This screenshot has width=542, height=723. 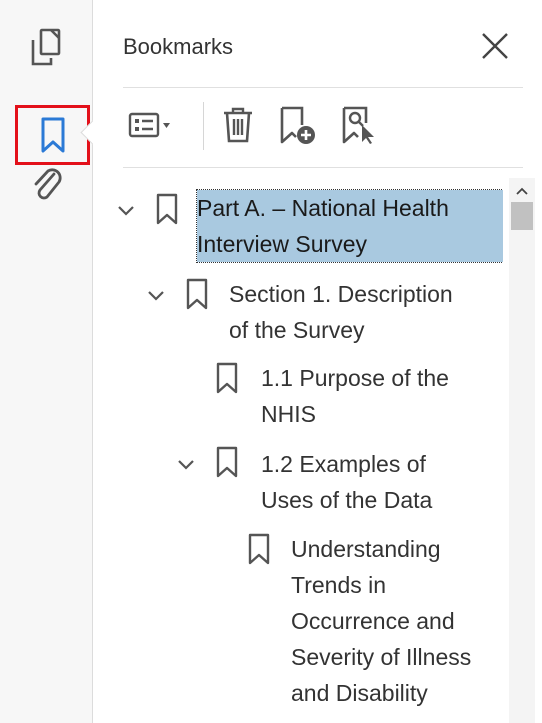 I want to click on new-bookmark-button, so click(x=298, y=125).